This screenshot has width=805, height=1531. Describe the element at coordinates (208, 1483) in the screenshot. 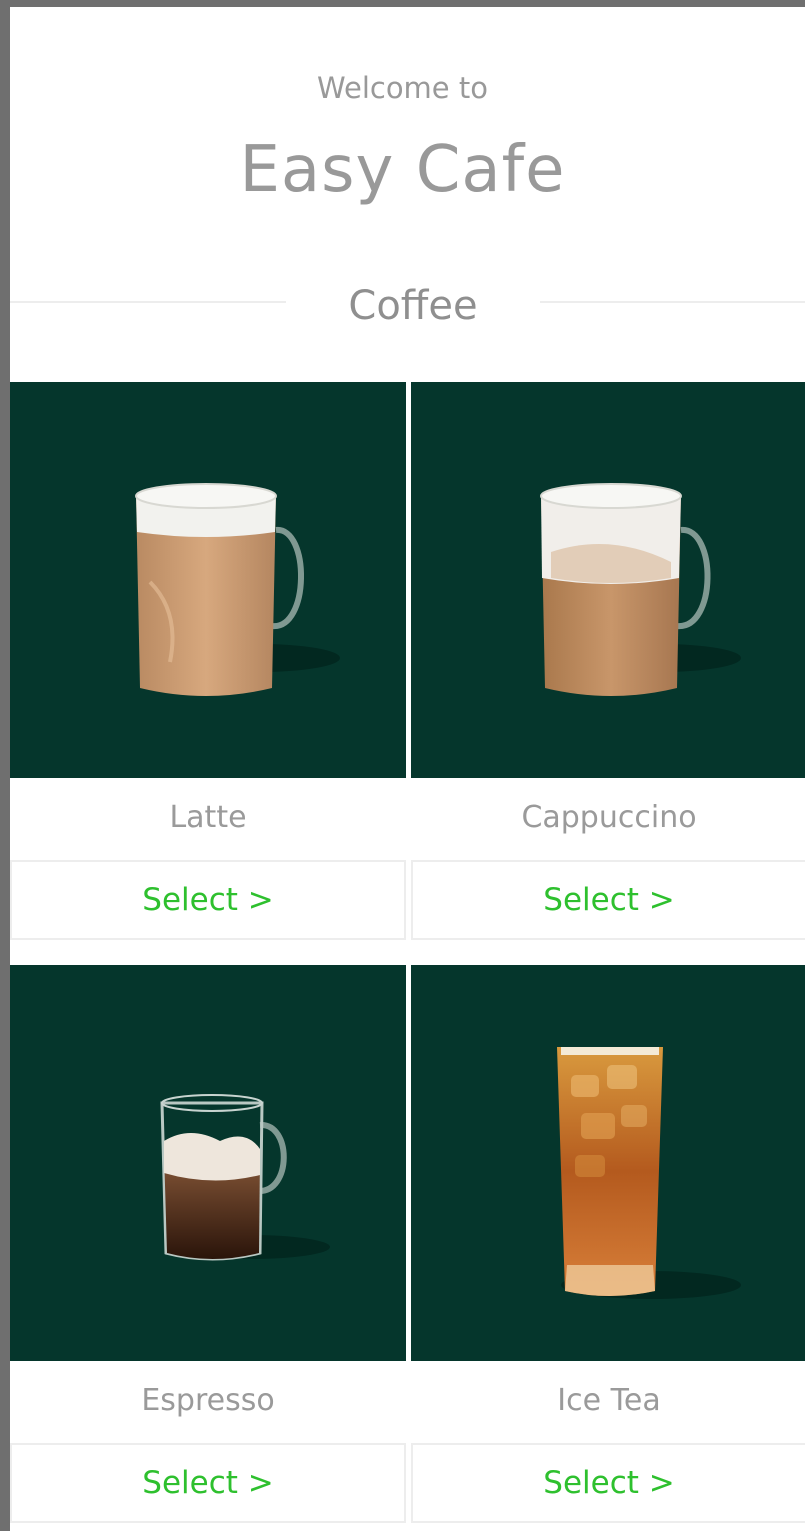

I see `select-espresso-button: Select >` at that location.